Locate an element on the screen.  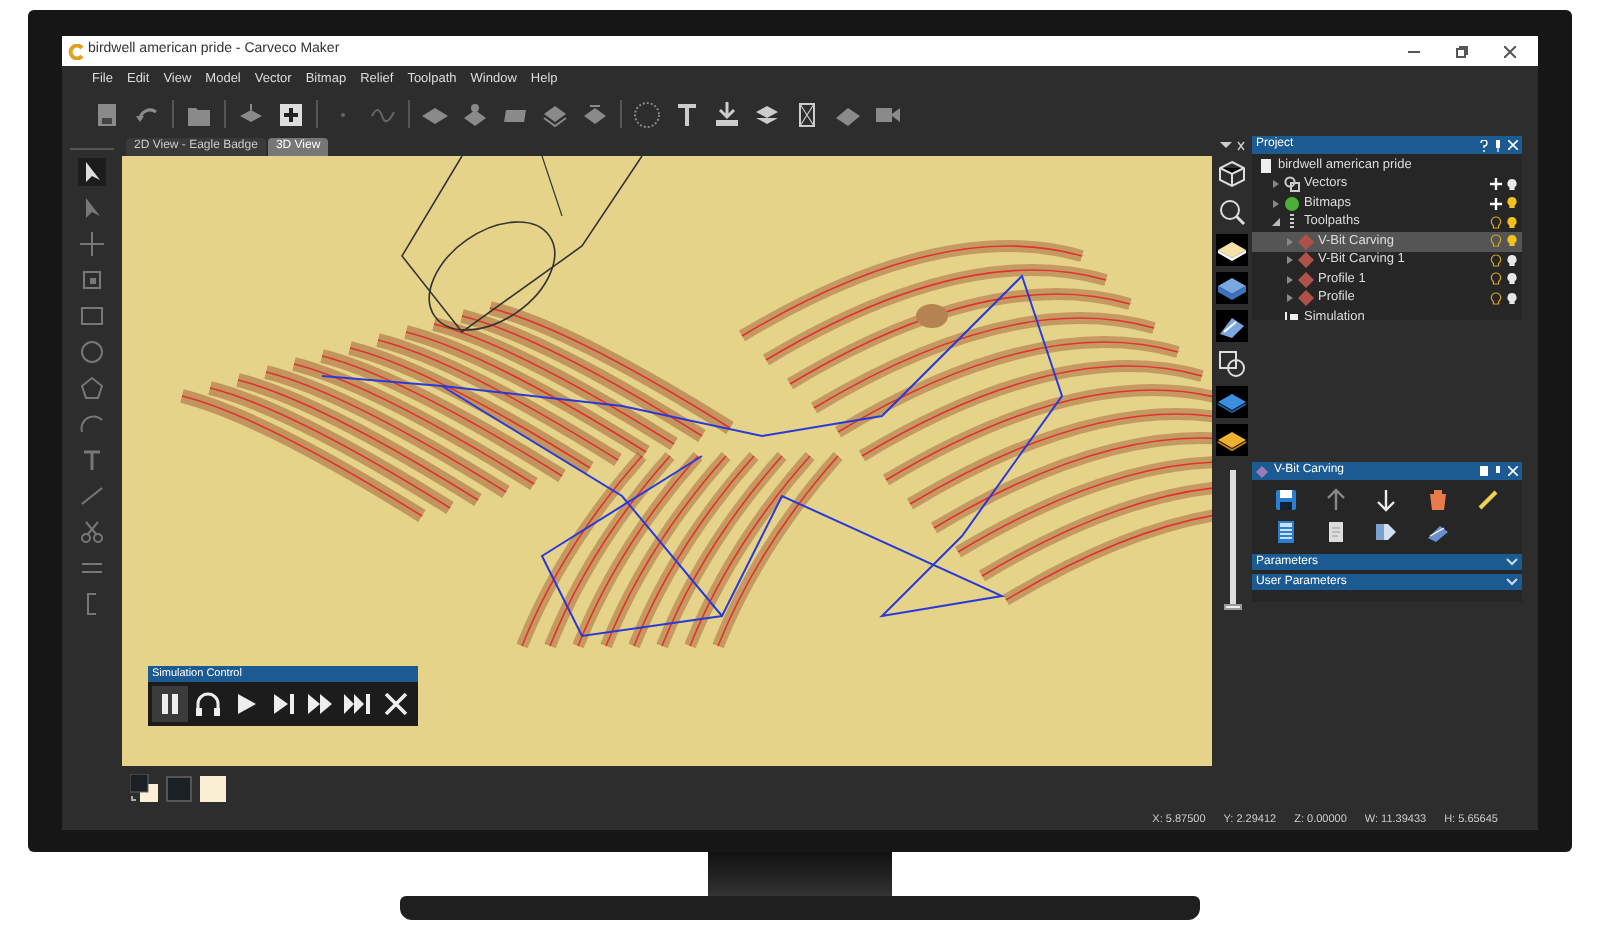
dropdown-icon is located at coordinates (1232, 146).